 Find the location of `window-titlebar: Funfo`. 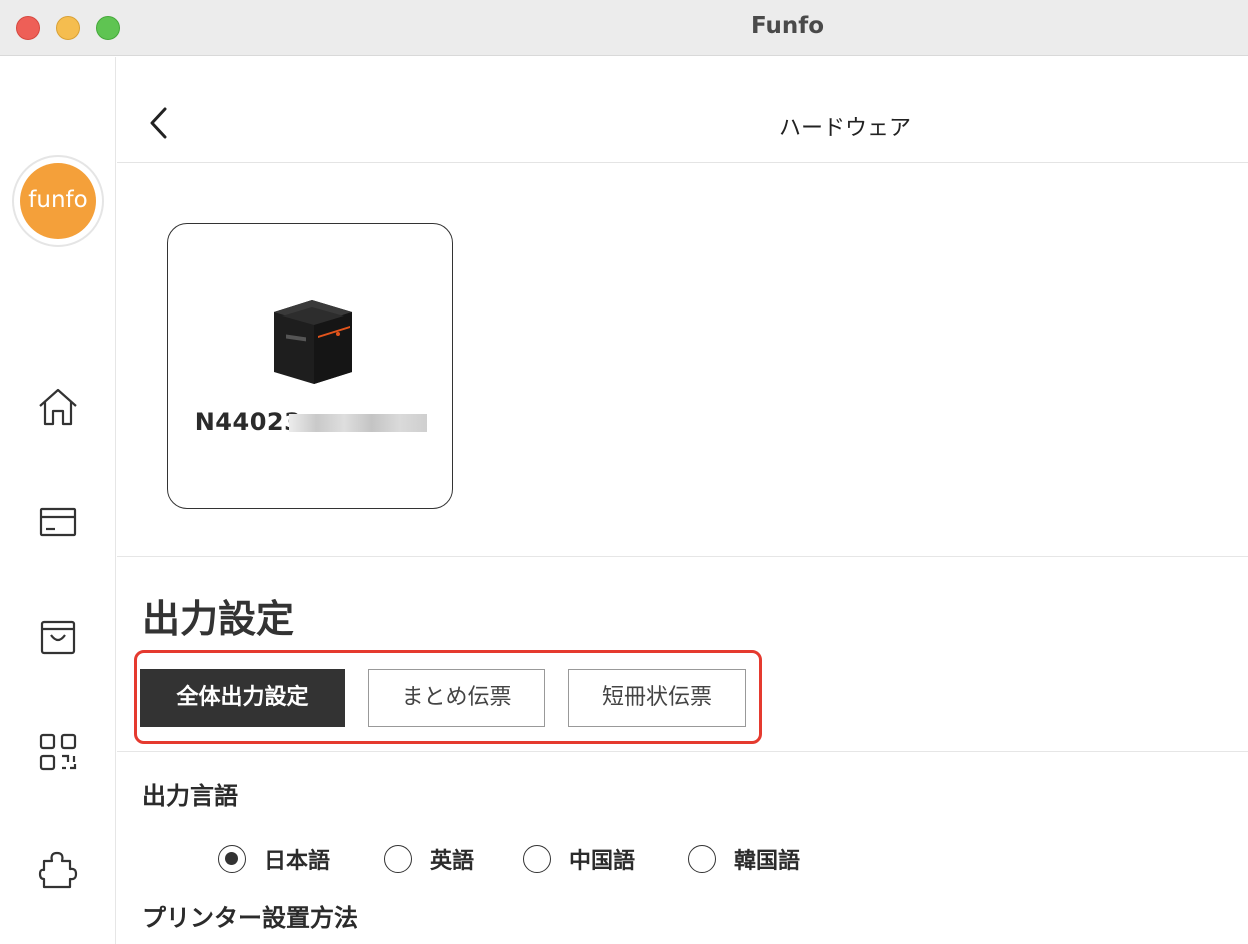

window-titlebar: Funfo is located at coordinates (624, 28).